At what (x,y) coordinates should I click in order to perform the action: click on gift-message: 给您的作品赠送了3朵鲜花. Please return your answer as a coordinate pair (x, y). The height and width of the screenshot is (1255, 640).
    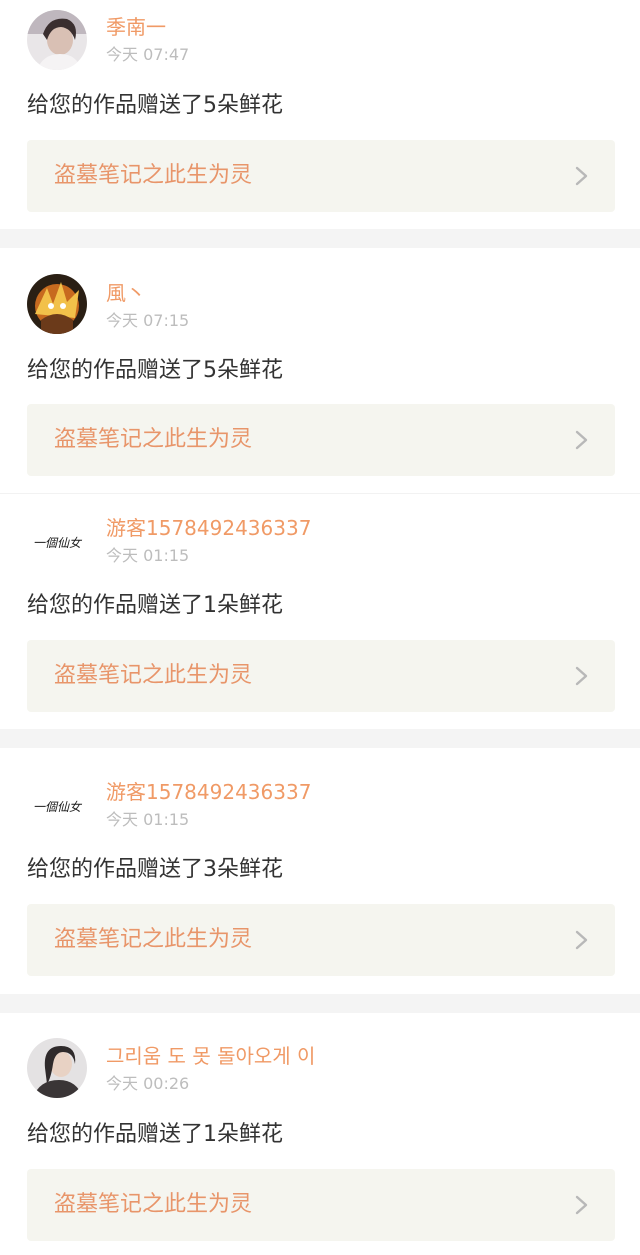
    Looking at the image, I should click on (155, 869).